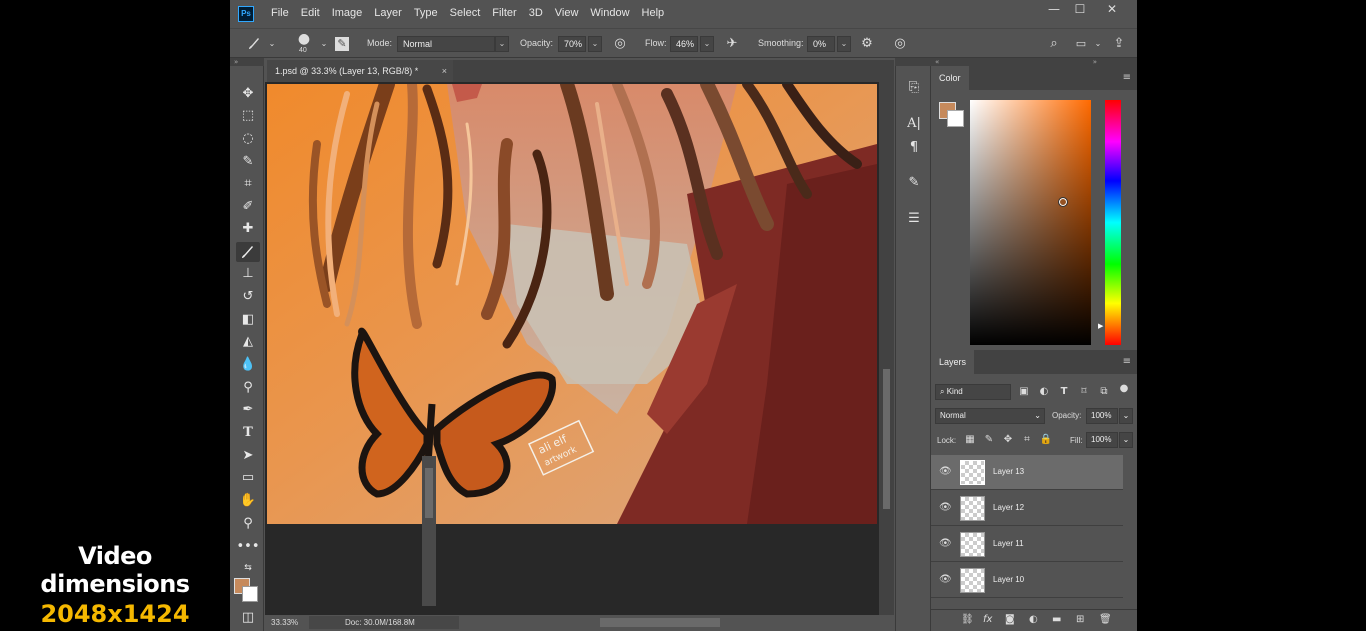 The image size is (1366, 631). I want to click on filter-shape-icon: ⌑, so click(1084, 392).